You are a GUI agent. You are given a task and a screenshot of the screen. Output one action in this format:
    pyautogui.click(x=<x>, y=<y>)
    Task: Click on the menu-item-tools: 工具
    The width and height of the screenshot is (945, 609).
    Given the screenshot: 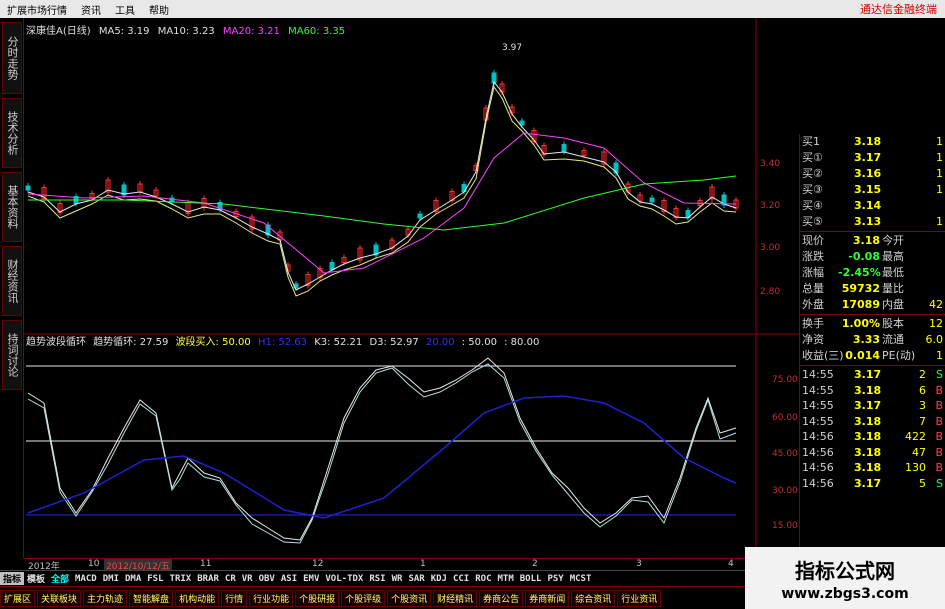 What is the action you would take?
    pyautogui.click(x=125, y=9)
    